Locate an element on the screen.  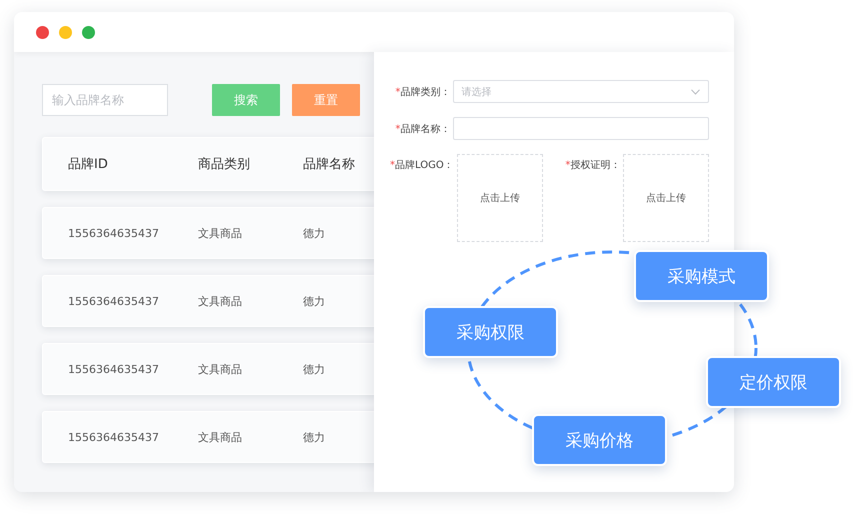
field-label: *品牌类别： is located at coordinates (422, 92).